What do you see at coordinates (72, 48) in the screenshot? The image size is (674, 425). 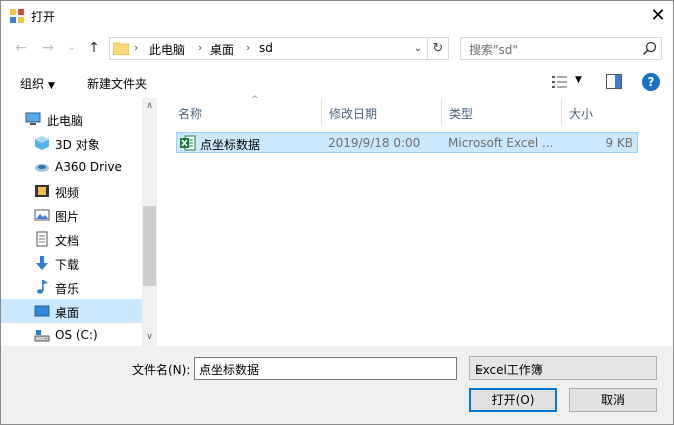 I see `recent-locations-button: ⌄` at bounding box center [72, 48].